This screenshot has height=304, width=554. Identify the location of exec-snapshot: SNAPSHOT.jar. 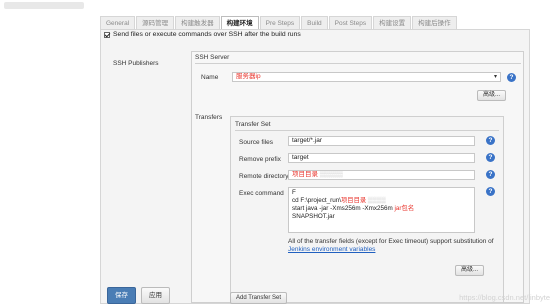
(313, 216).